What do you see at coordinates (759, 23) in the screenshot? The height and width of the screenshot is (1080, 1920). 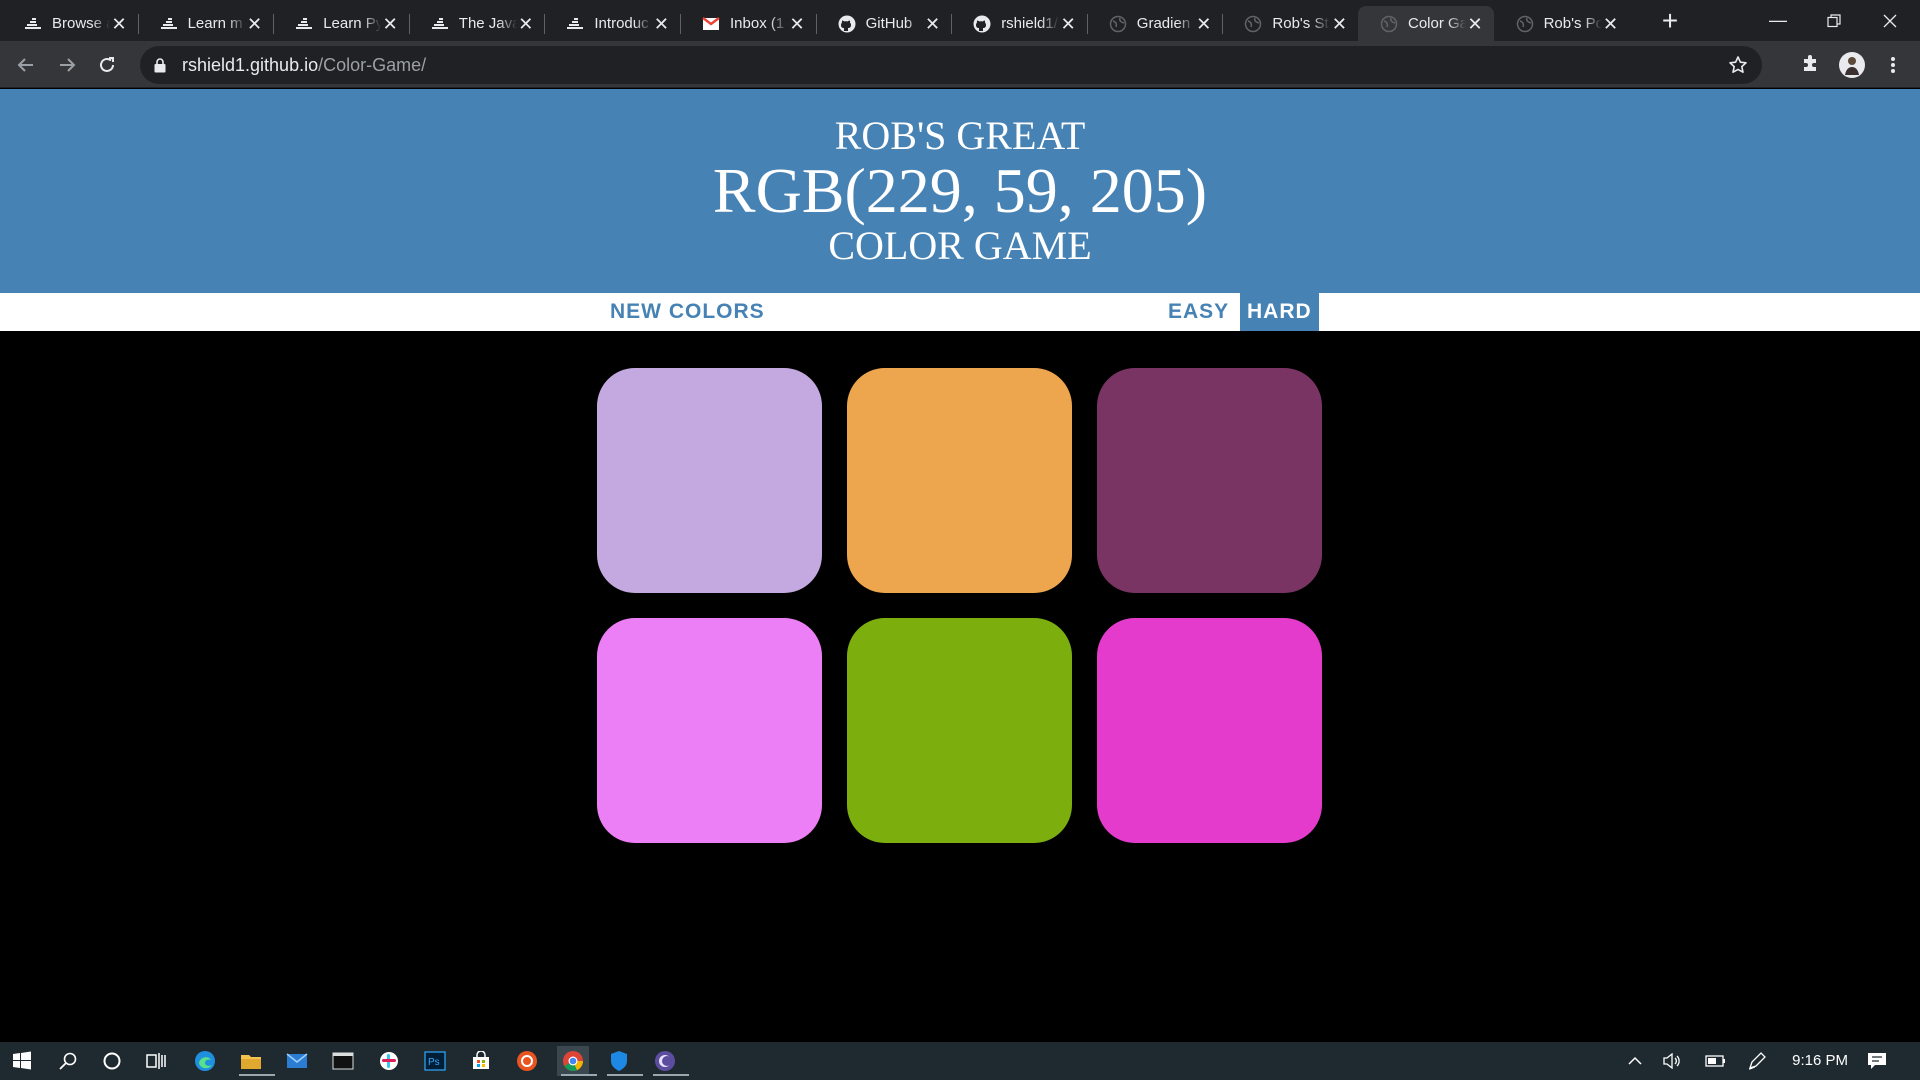 I see `tab-title: Inbox (1` at bounding box center [759, 23].